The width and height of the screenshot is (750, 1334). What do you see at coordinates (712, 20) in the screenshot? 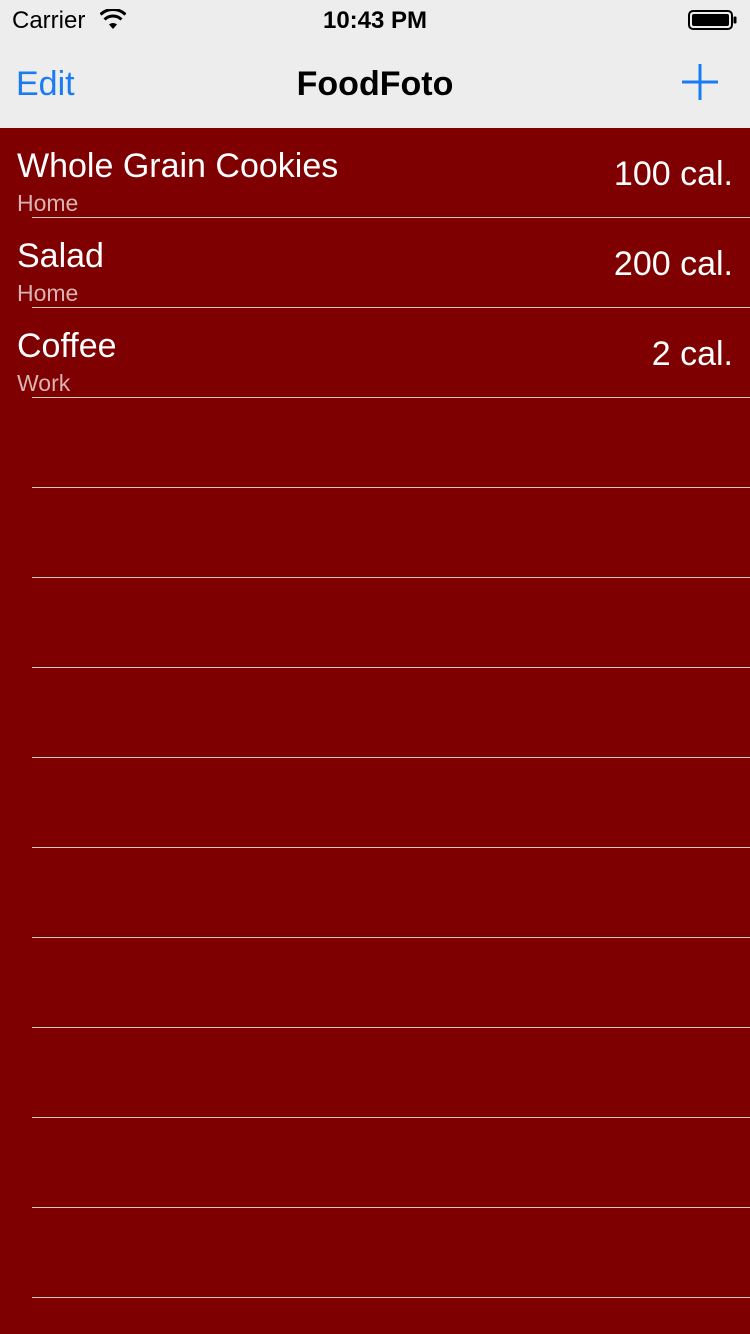
I see `battery-icon` at bounding box center [712, 20].